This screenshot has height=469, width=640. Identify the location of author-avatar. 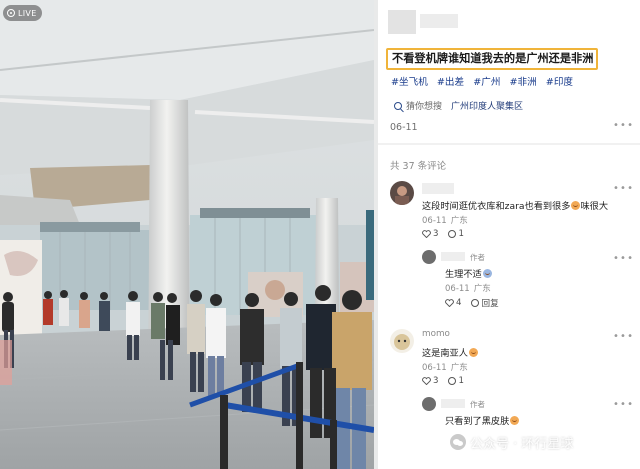
(402, 22).